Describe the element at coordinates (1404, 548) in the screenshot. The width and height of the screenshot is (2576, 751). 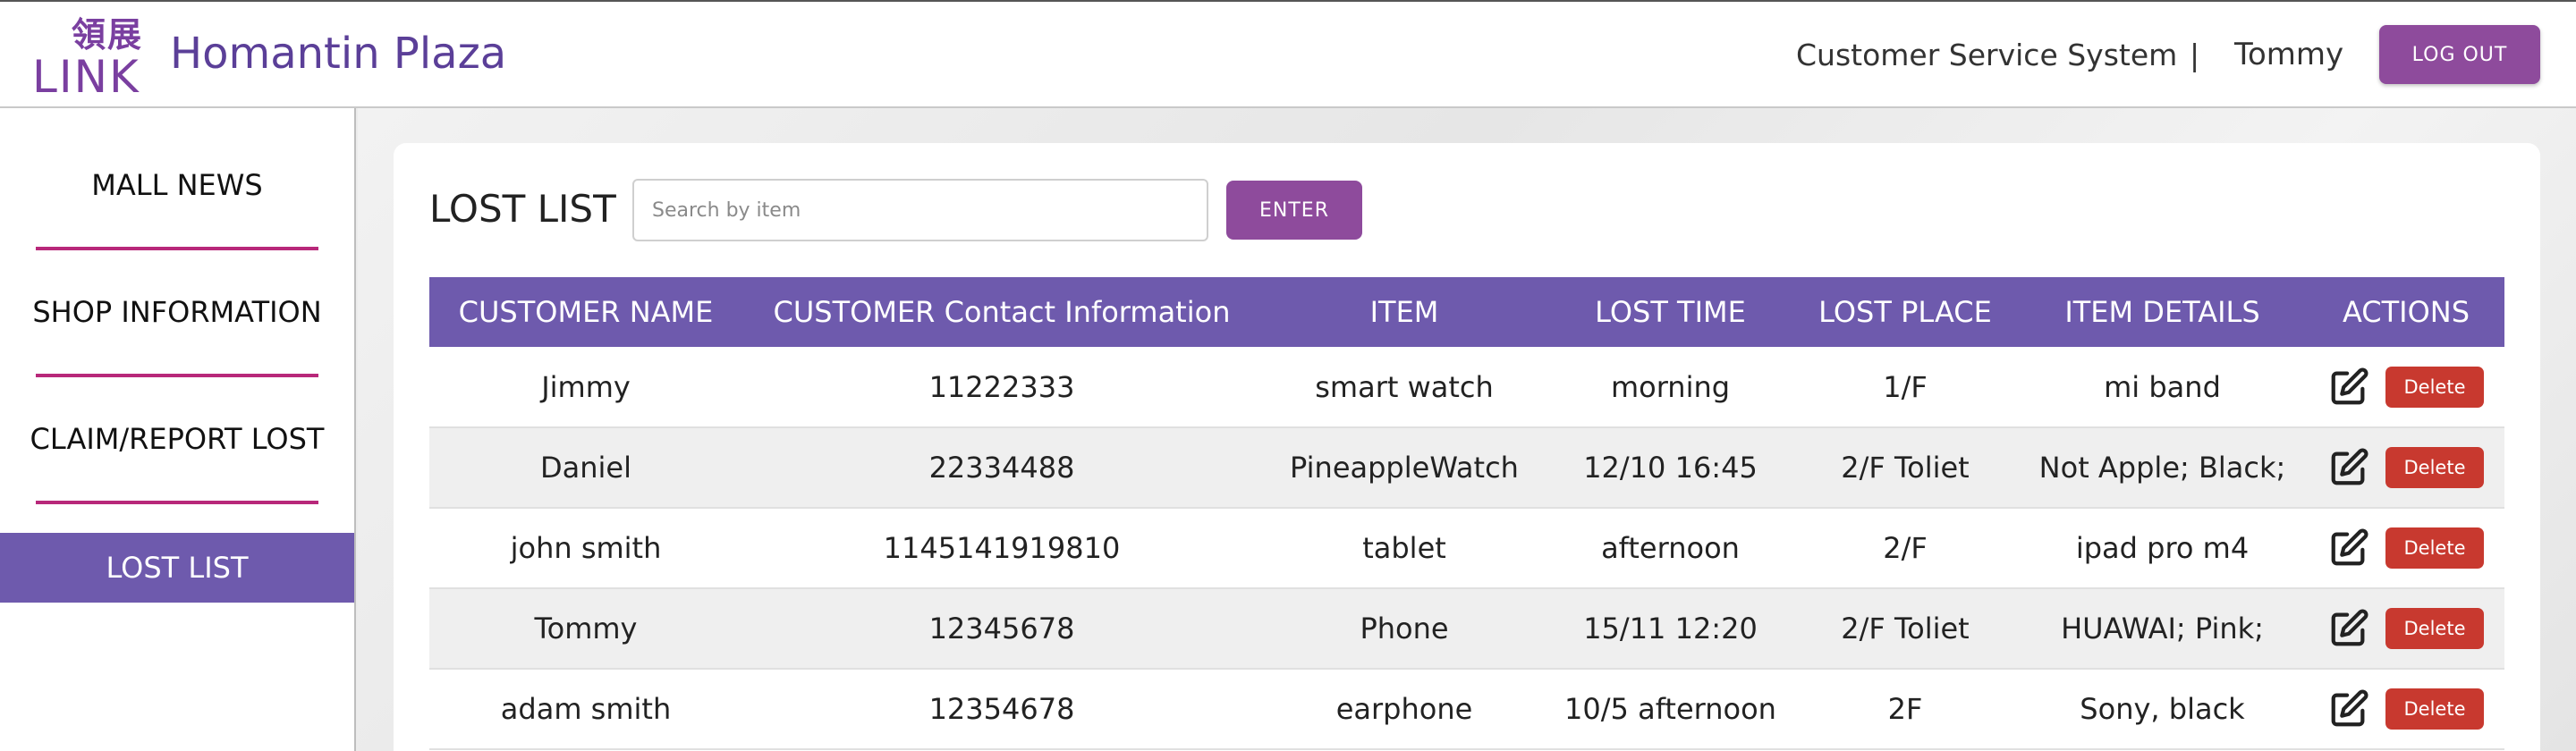
I see `cell-item: tablet` at that location.